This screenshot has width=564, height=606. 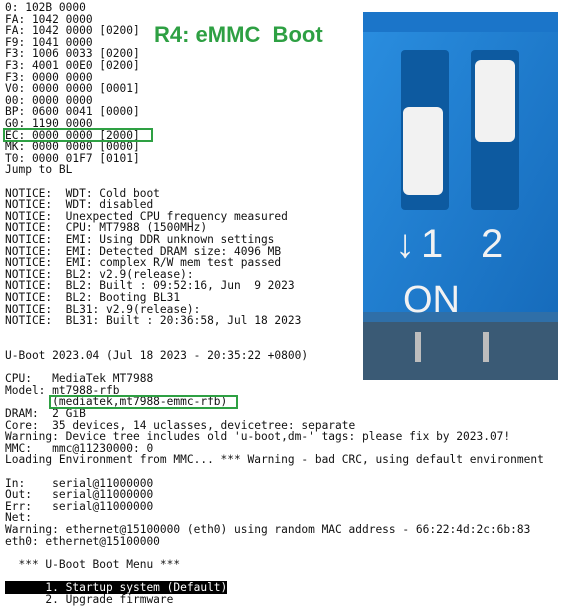 What do you see at coordinates (492, 244) in the screenshot?
I see `switch-2-label: 2` at bounding box center [492, 244].